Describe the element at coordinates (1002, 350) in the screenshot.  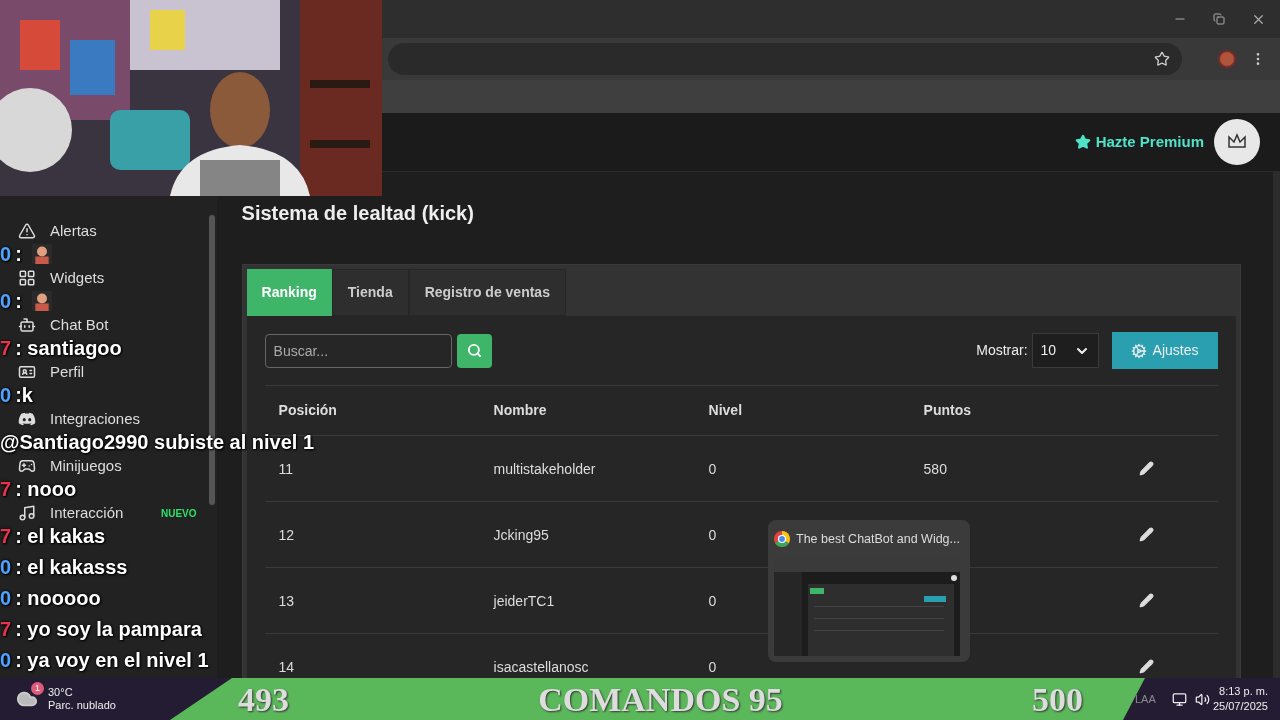
I see `show-label: Mostrar:` at that location.